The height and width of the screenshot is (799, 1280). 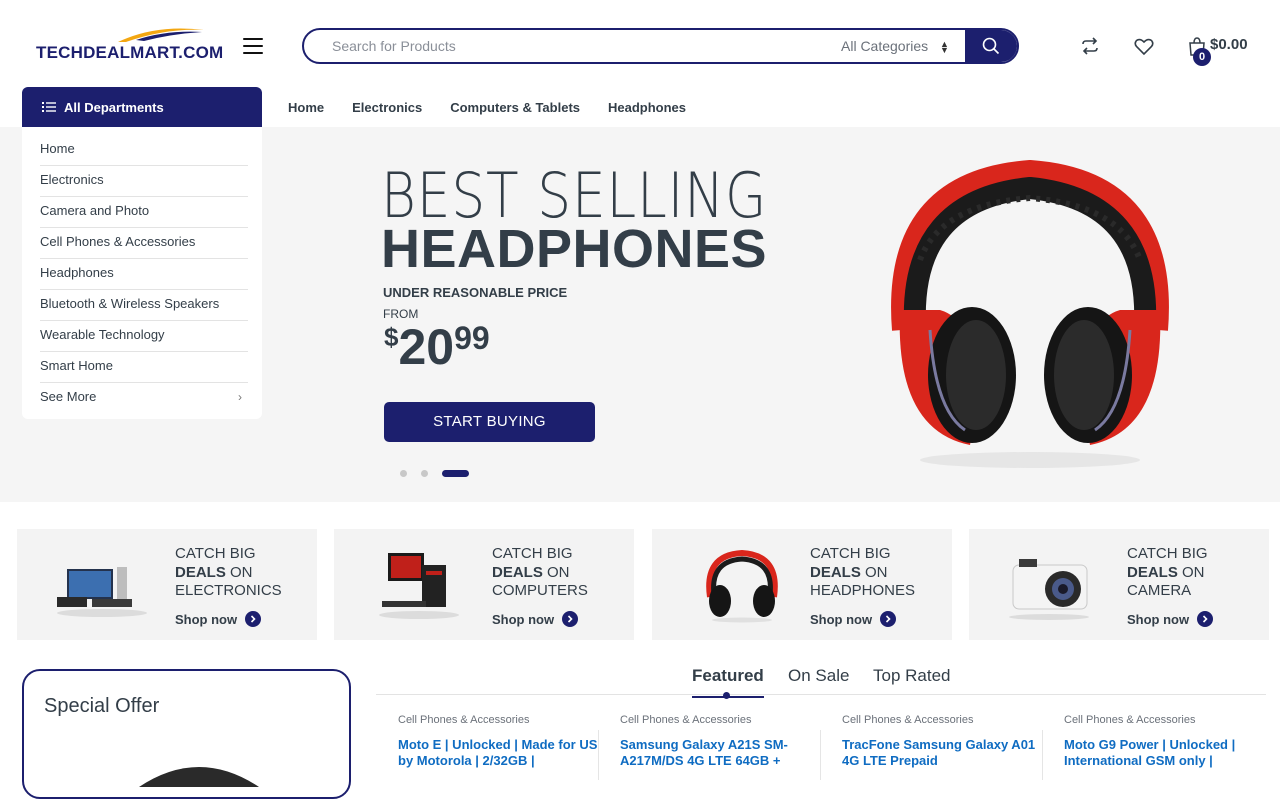 What do you see at coordinates (391, 337) in the screenshot?
I see `price-currency: $` at bounding box center [391, 337].